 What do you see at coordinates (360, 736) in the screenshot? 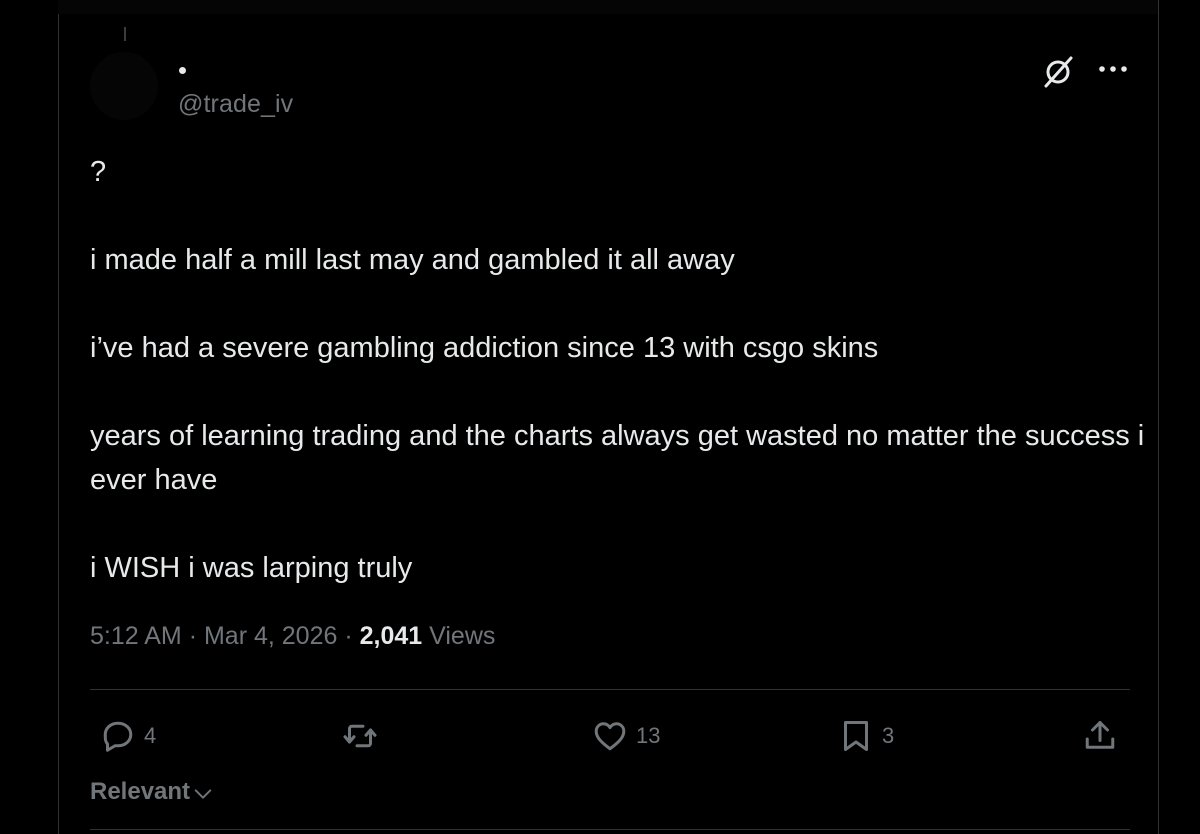
I see `retweet-icon` at bounding box center [360, 736].